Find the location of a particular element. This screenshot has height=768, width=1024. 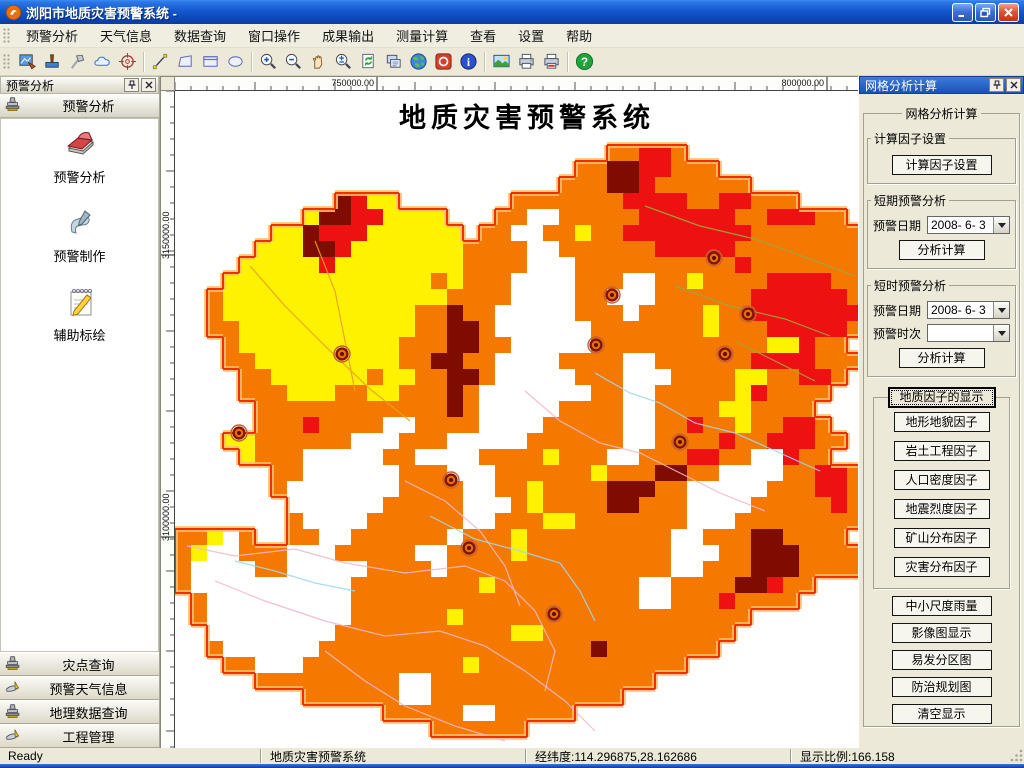

line-icon is located at coordinates (160, 62).